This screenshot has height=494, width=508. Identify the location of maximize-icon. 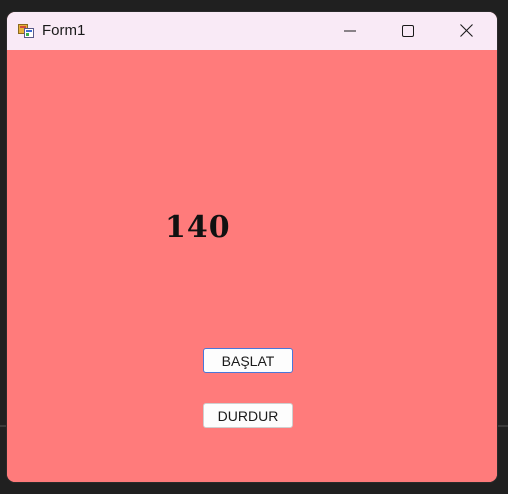
(408, 31).